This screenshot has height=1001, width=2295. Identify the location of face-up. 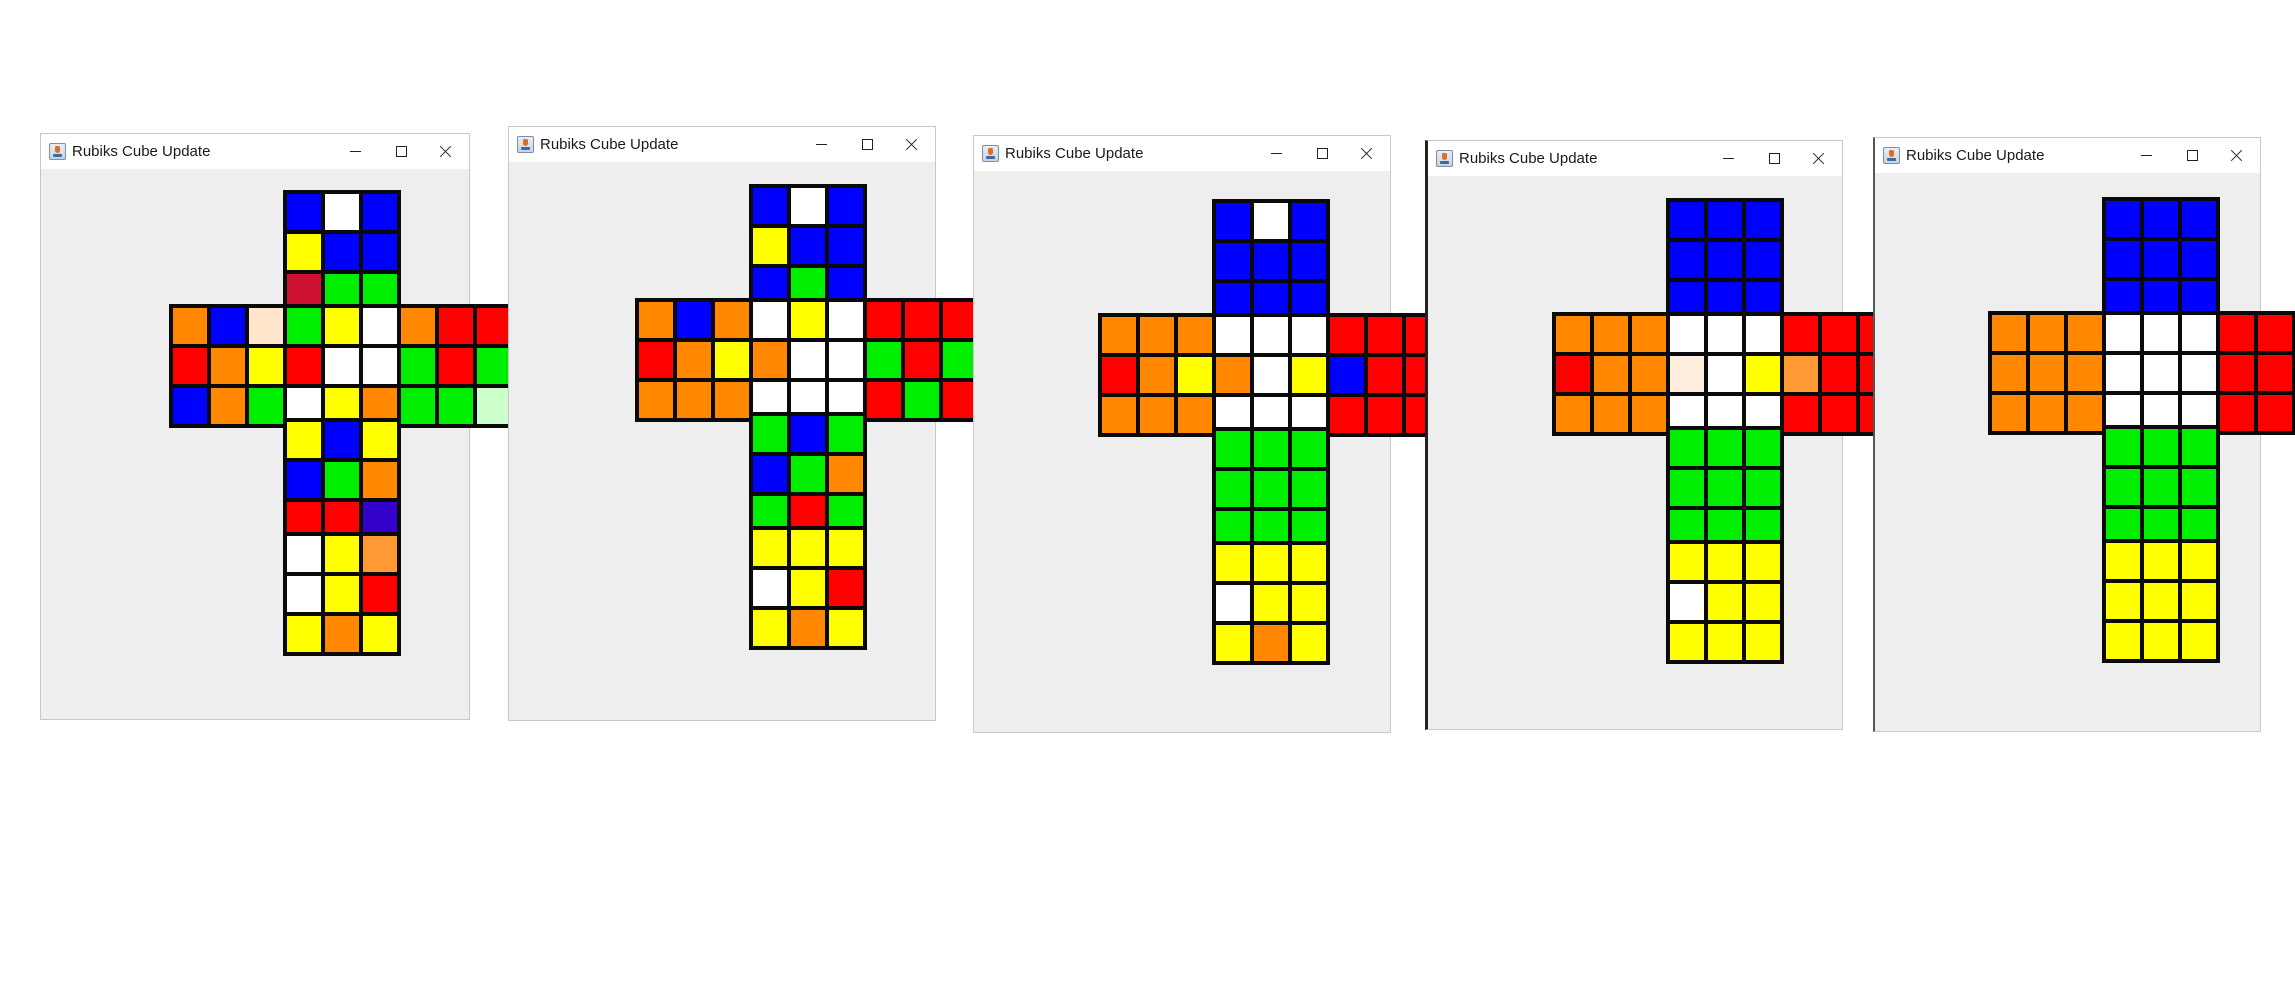
(1725, 260).